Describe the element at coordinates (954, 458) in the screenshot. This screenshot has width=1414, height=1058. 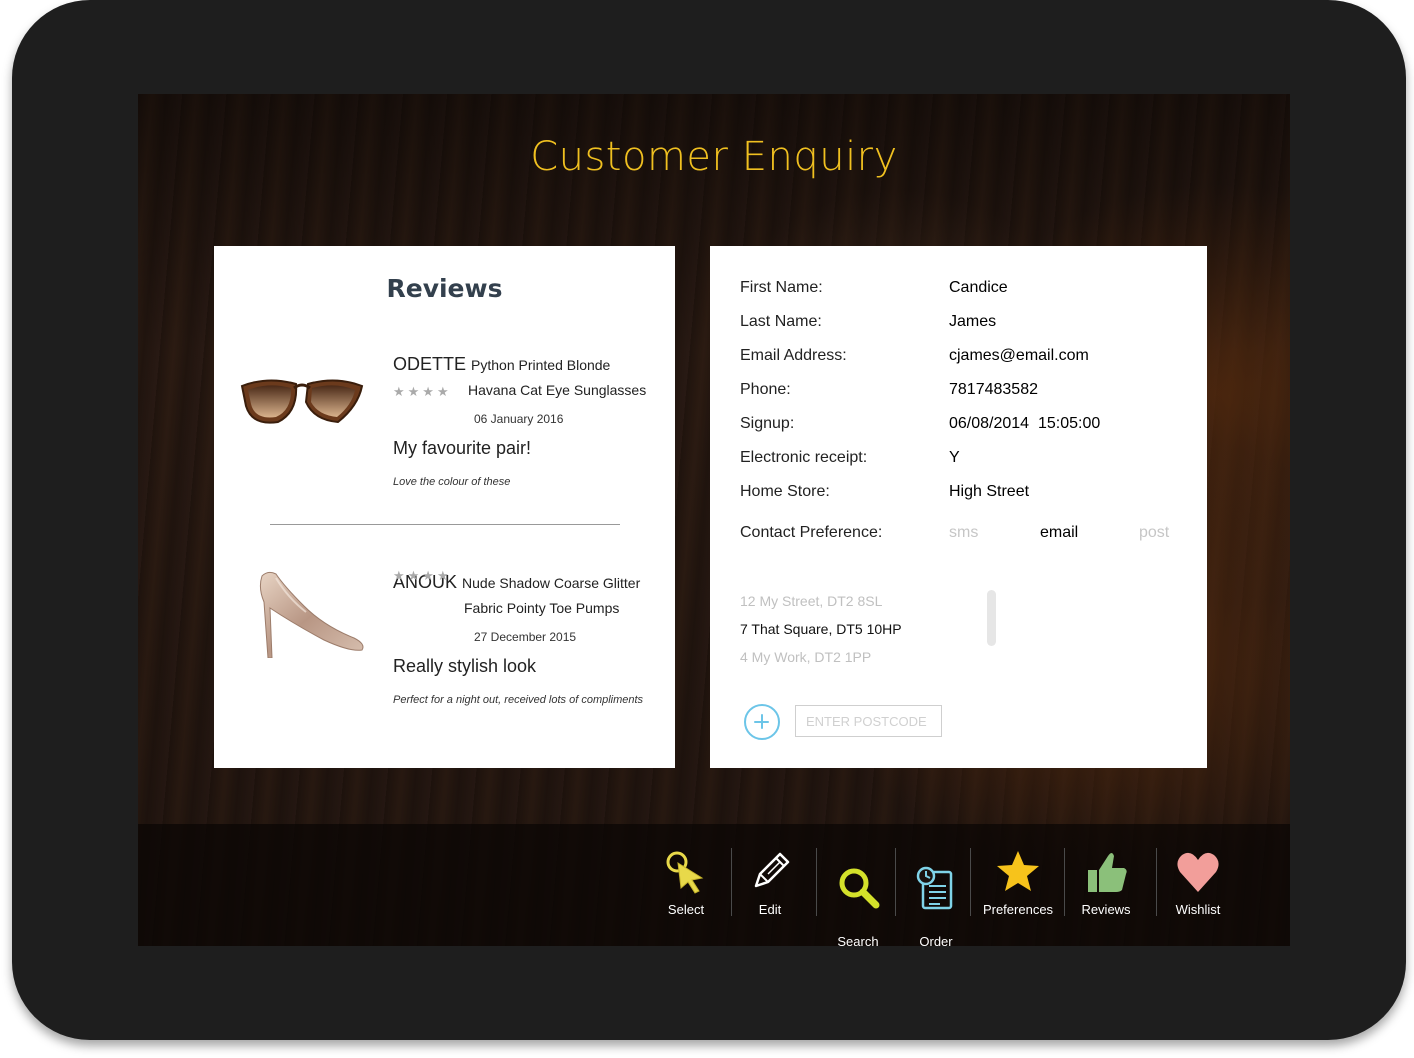
I see `field-value: Y` at that location.